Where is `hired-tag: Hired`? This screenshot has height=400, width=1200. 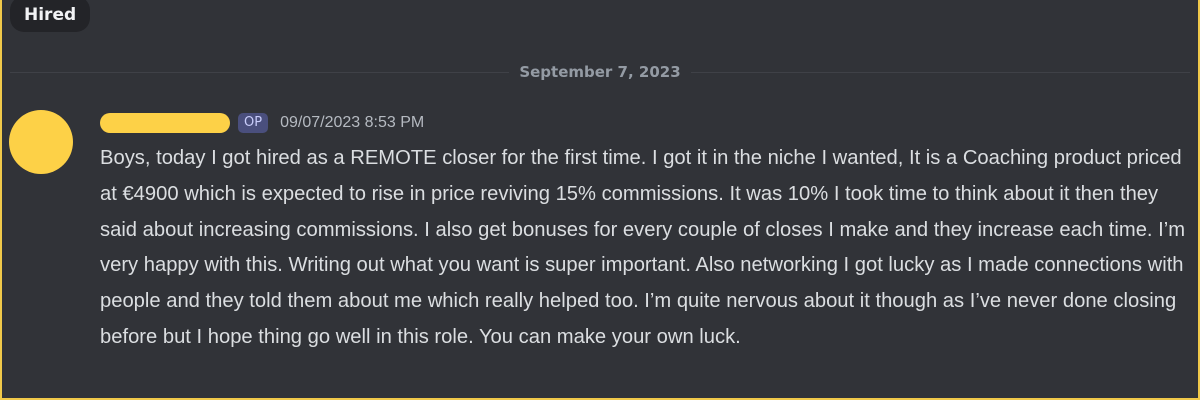 hired-tag: Hired is located at coordinates (50, 16).